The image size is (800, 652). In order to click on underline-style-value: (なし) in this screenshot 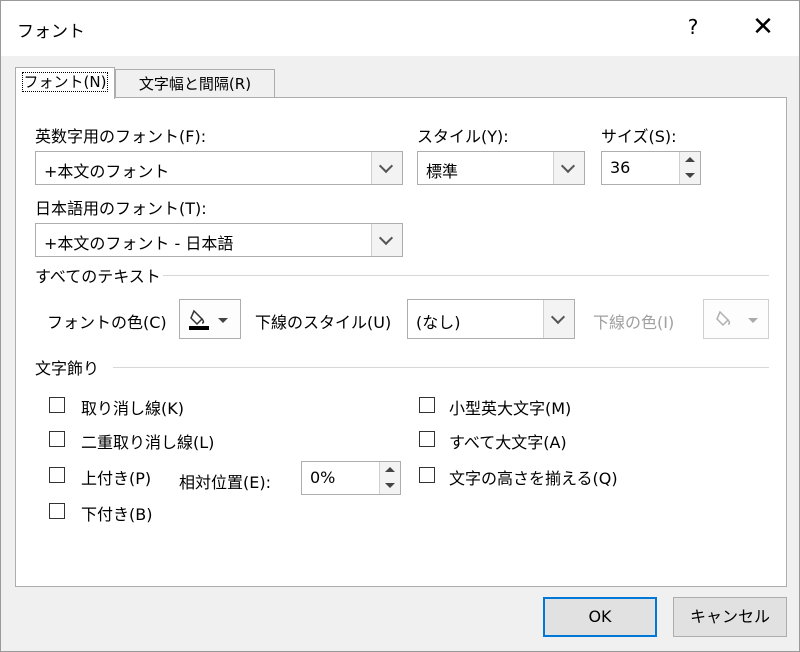, I will do `click(438, 322)`.